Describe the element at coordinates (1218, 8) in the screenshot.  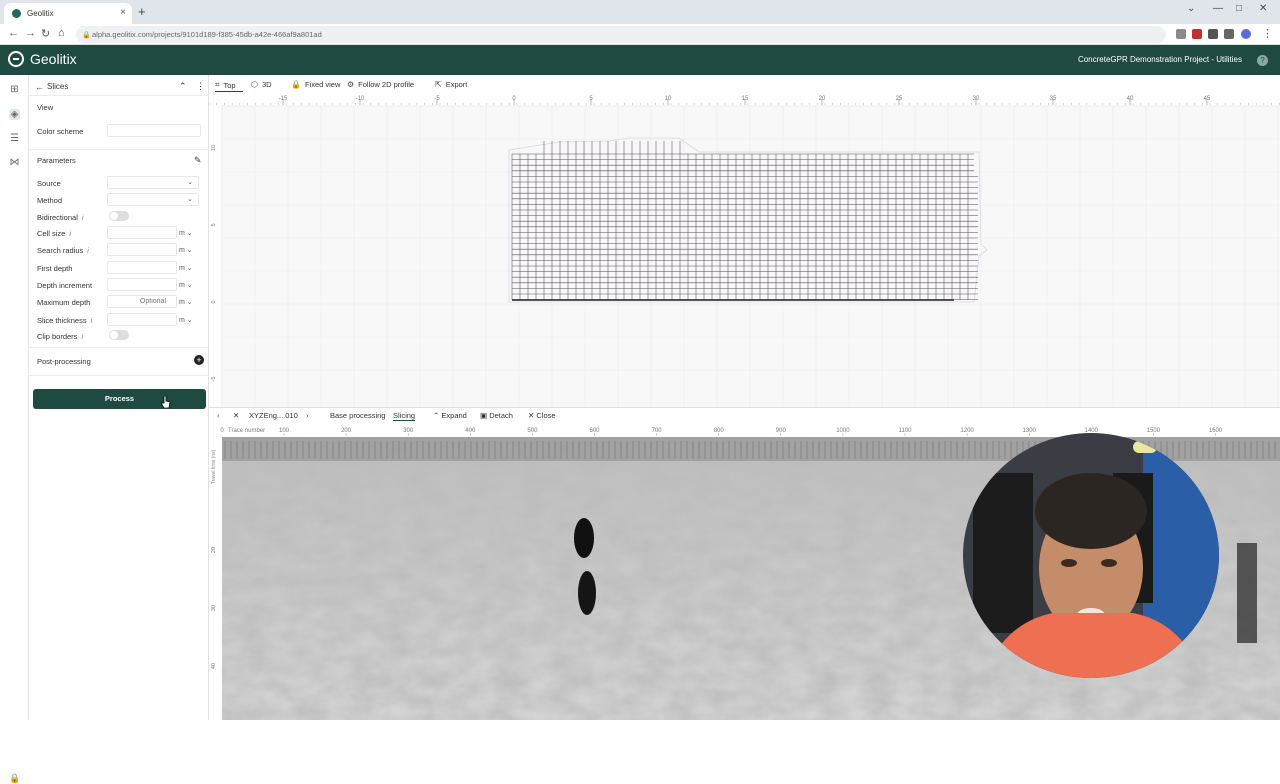
I see `minimize-icon: —` at that location.